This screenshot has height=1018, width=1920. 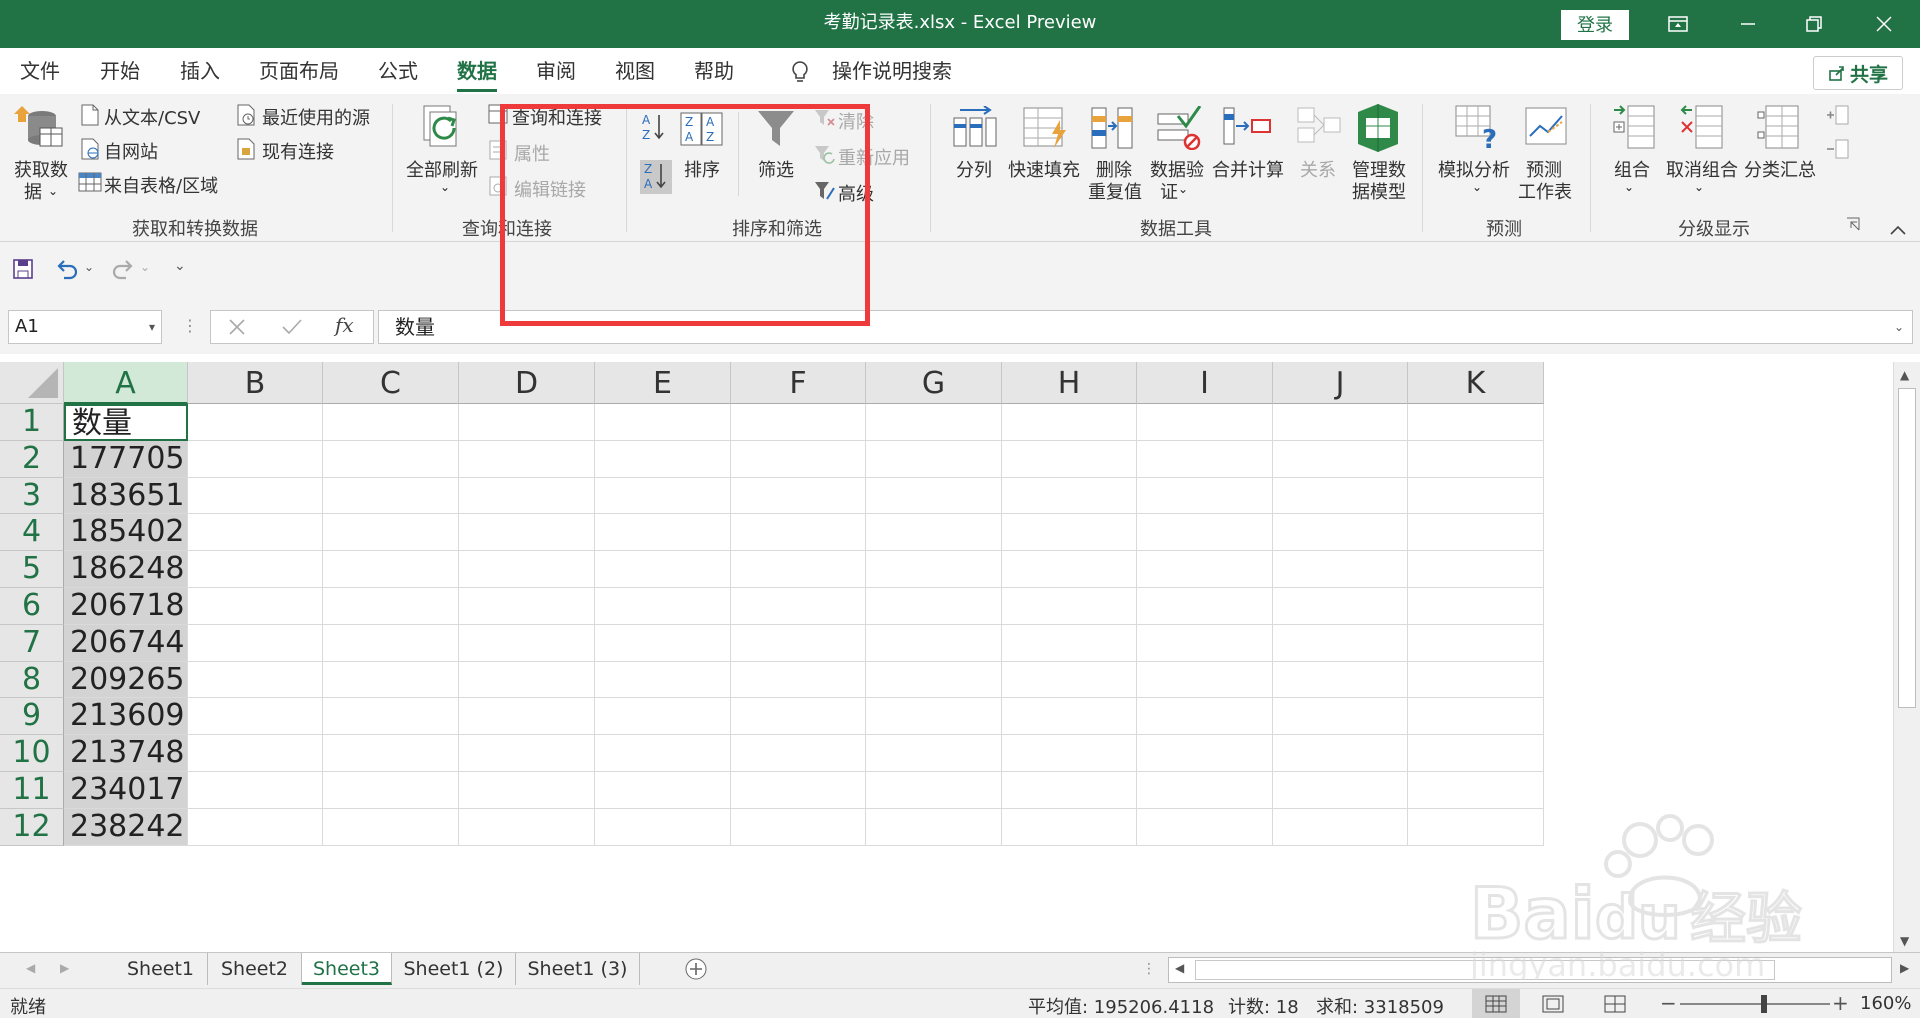 What do you see at coordinates (126, 383) in the screenshot?
I see `column-header-a: A` at bounding box center [126, 383].